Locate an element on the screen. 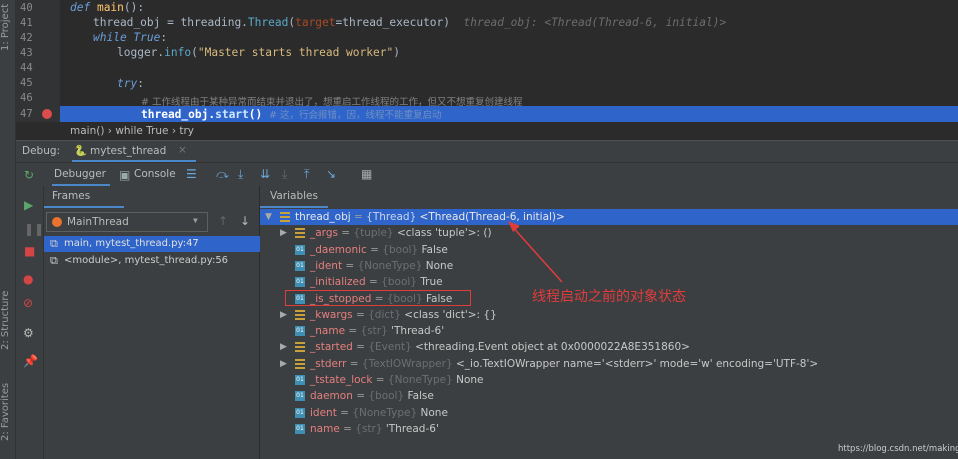  variables-title: Variables is located at coordinates (294, 196).